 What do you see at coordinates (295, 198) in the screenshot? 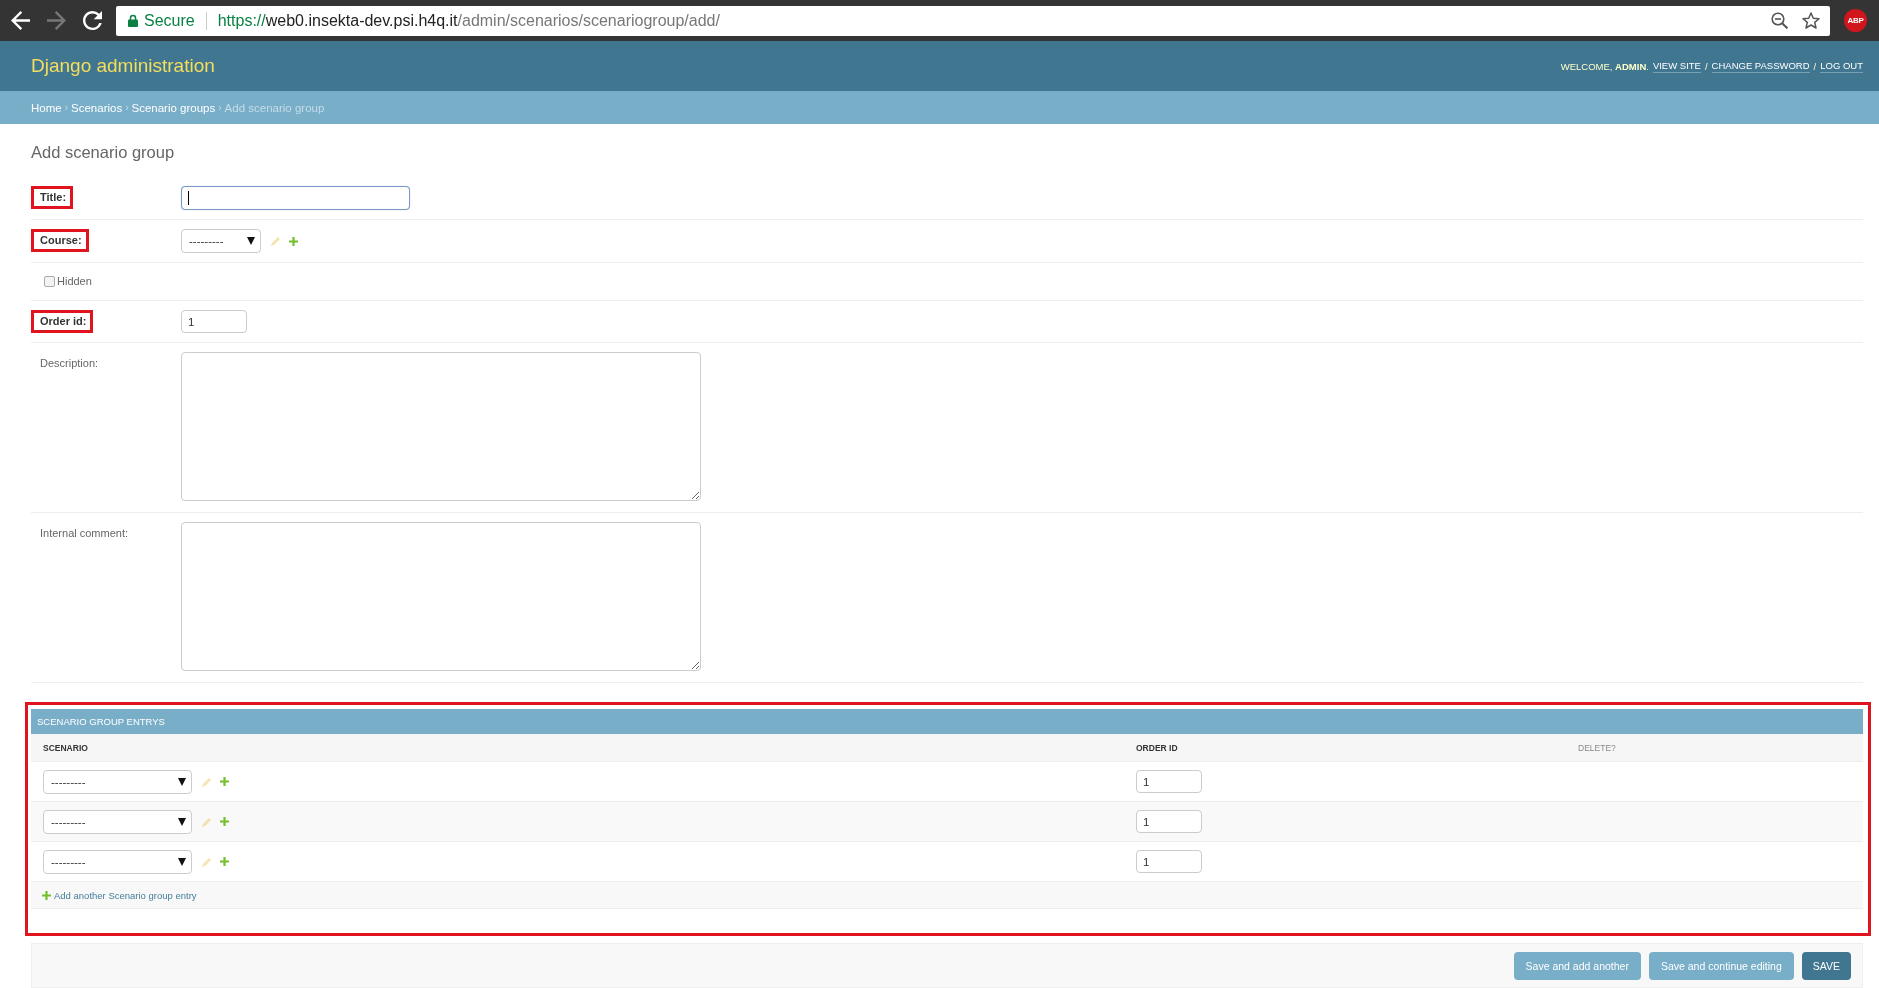
I see `text-input` at bounding box center [295, 198].